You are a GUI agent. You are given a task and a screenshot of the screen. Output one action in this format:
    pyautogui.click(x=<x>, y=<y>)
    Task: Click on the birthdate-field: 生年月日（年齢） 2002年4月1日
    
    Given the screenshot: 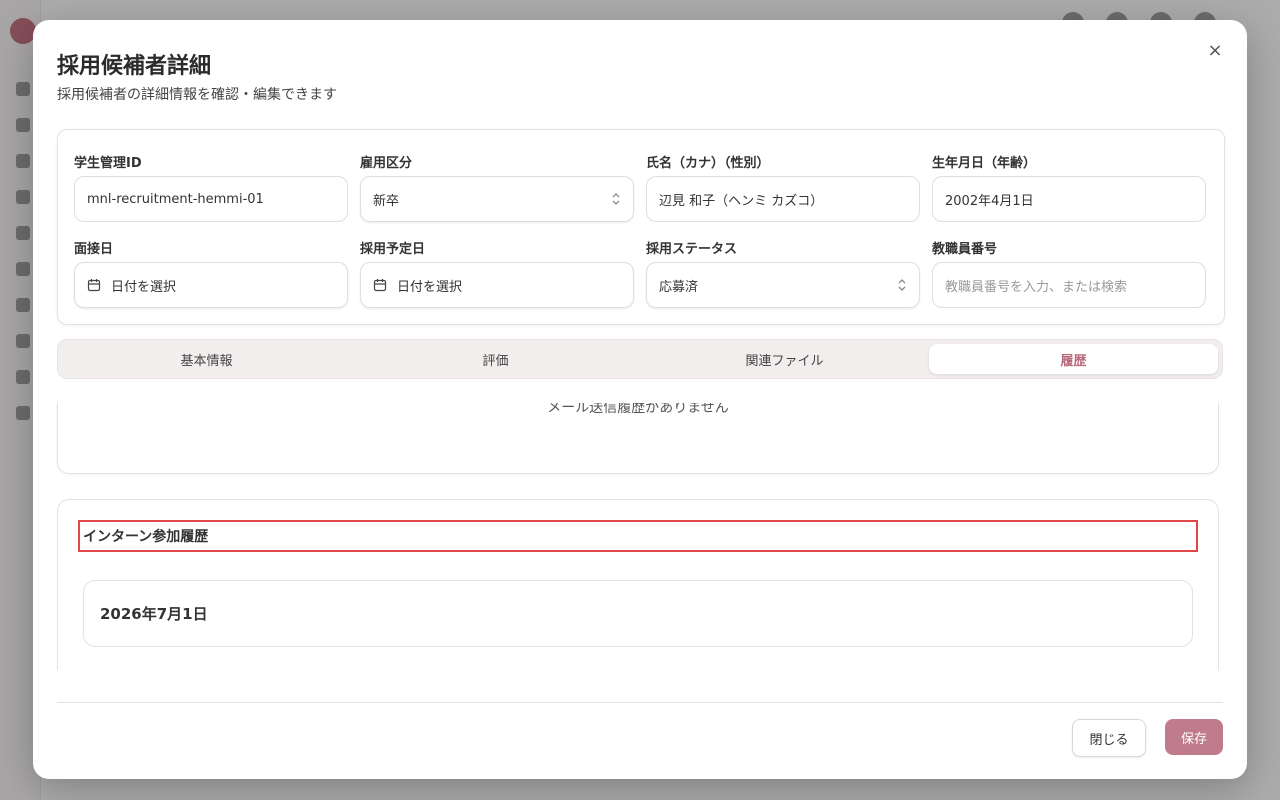 What is the action you would take?
    pyautogui.click(x=1069, y=187)
    